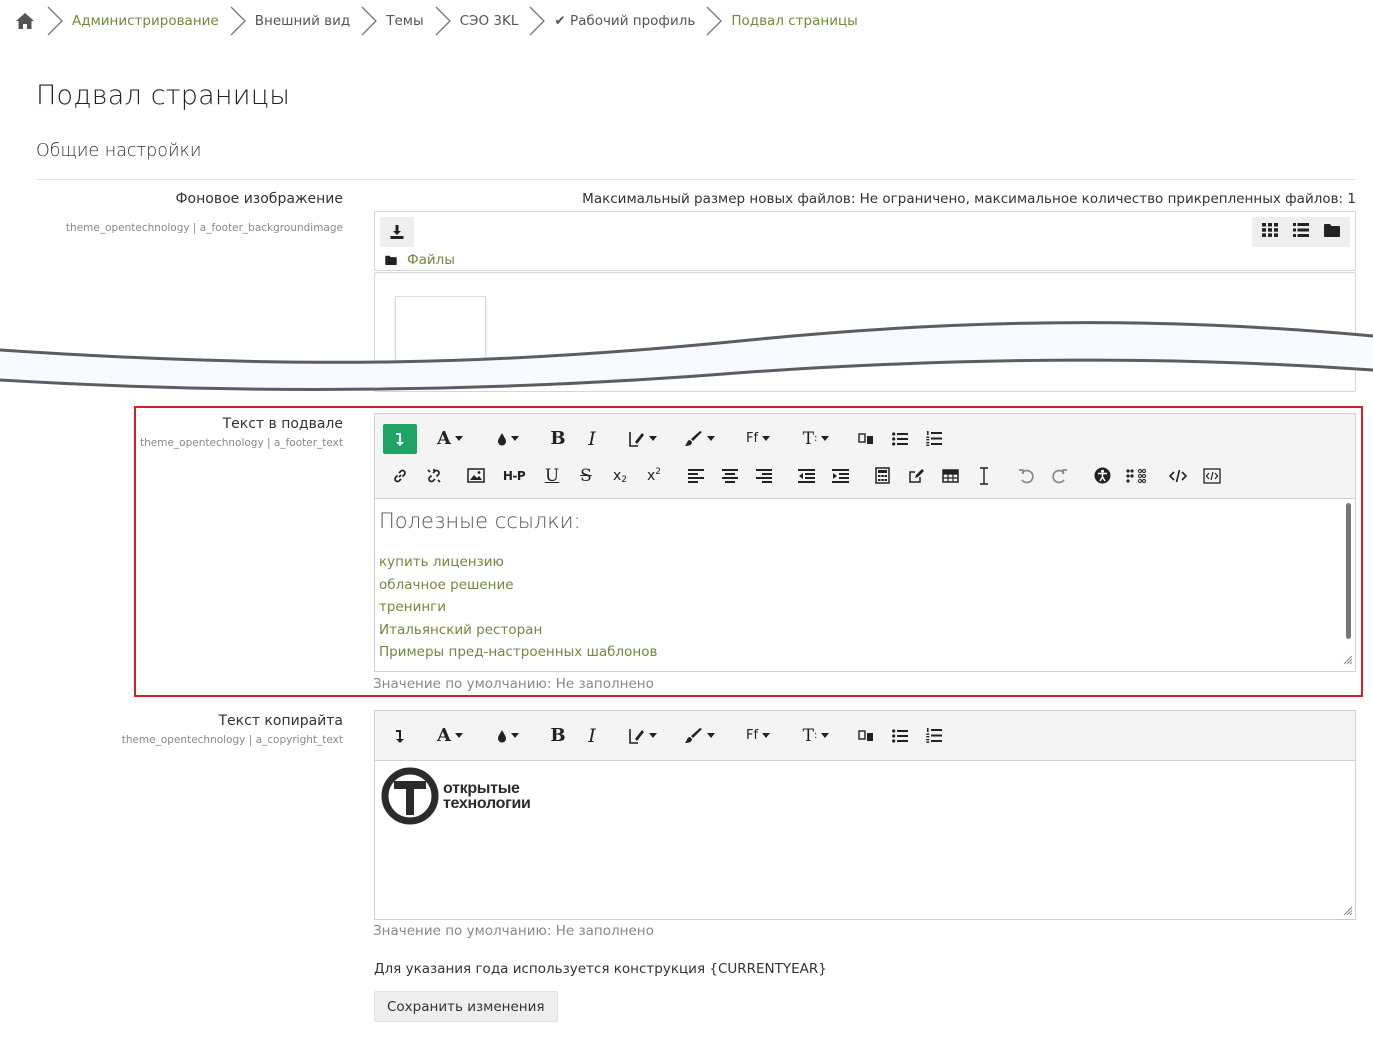 The height and width of the screenshot is (1045, 1373). Describe the element at coordinates (241, 443) in the screenshot. I see `footer-text-key: theme_opentechnology | a_footer_text` at that location.